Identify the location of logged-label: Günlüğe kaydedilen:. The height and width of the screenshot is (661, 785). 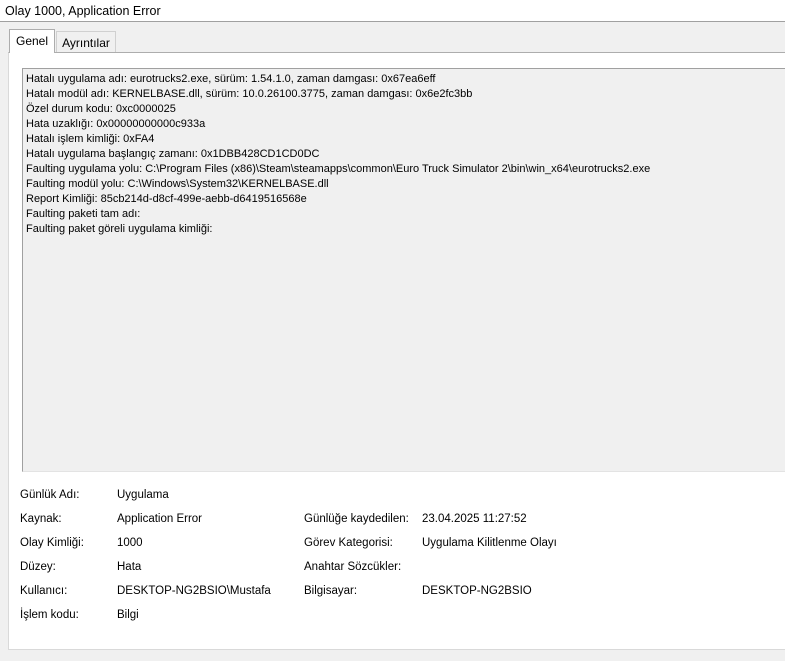
(356, 519).